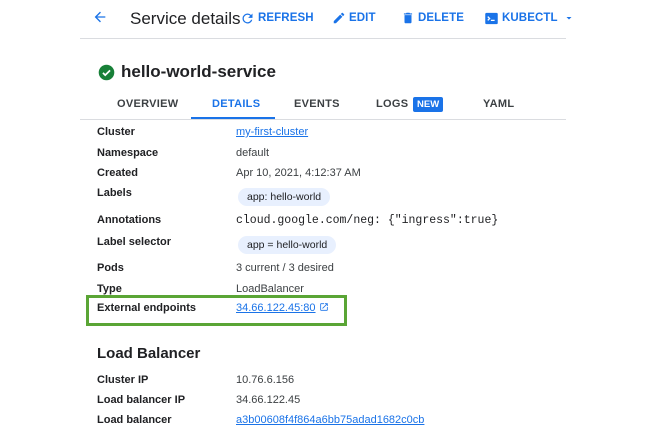  Describe the element at coordinates (392, 104) in the screenshot. I see `tab-logs: LOGS` at that location.